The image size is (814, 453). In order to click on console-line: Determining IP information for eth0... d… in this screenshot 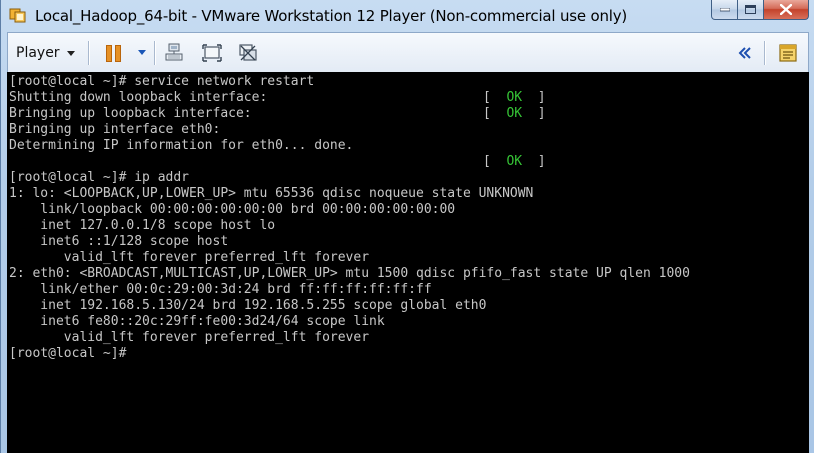, I will do `click(181, 145)`.